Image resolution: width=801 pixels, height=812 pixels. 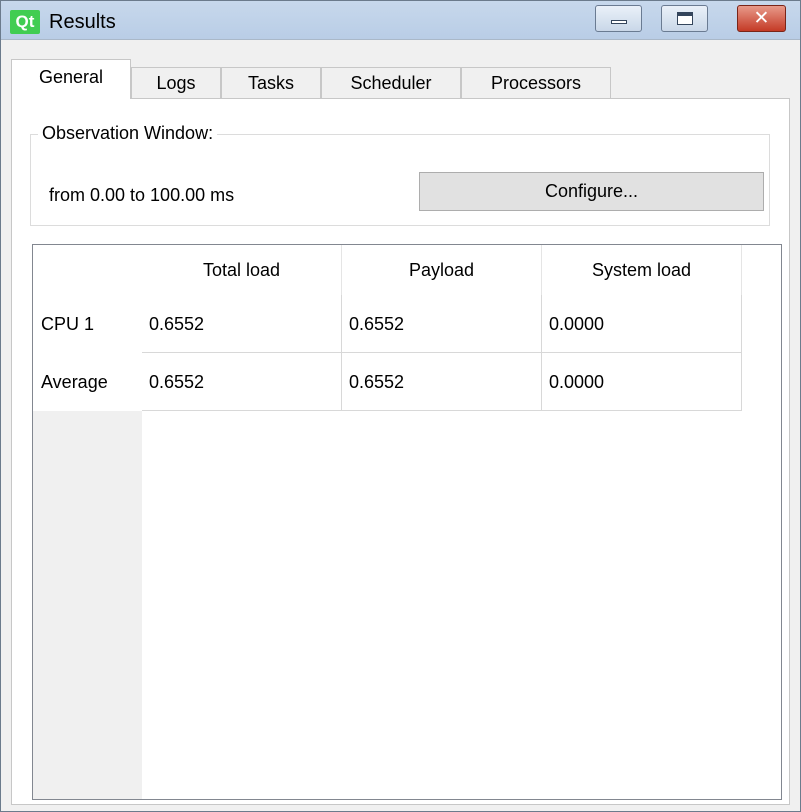 What do you see at coordinates (642, 270) in the screenshot?
I see `column-header-system-load: System load` at bounding box center [642, 270].